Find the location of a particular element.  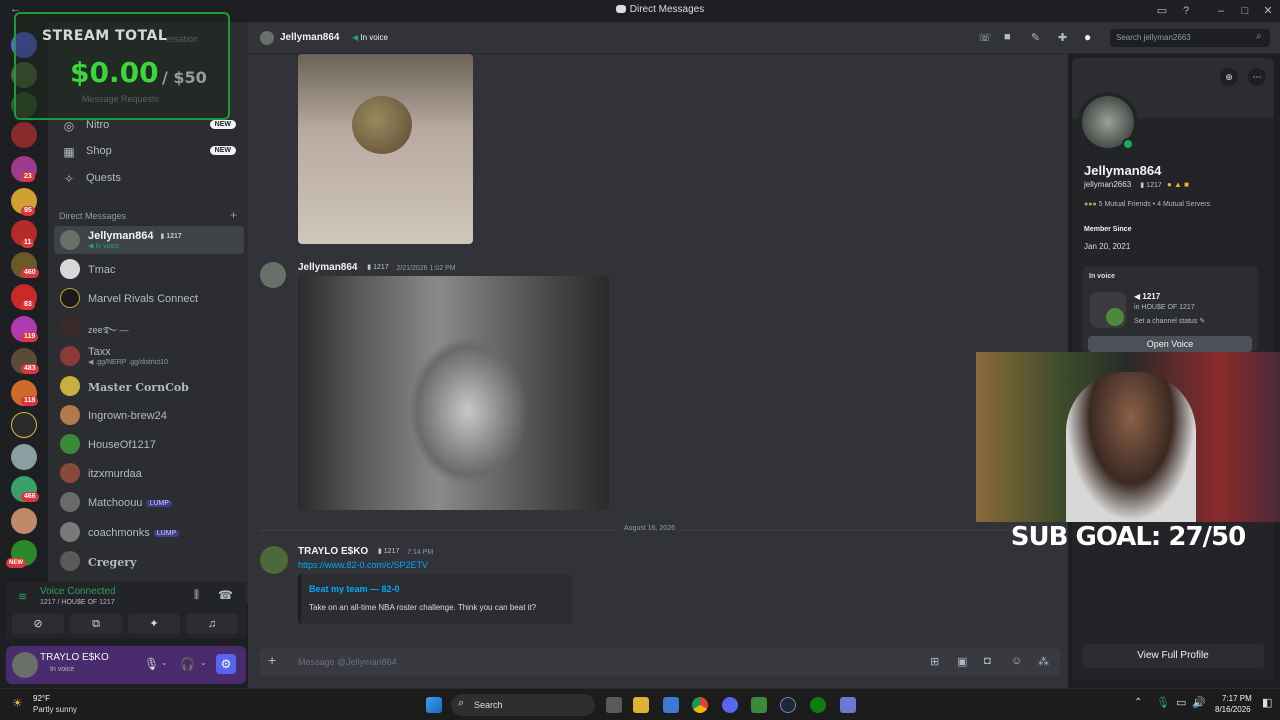

dm-item: Matchoouu LUMP is located at coordinates (149, 502).